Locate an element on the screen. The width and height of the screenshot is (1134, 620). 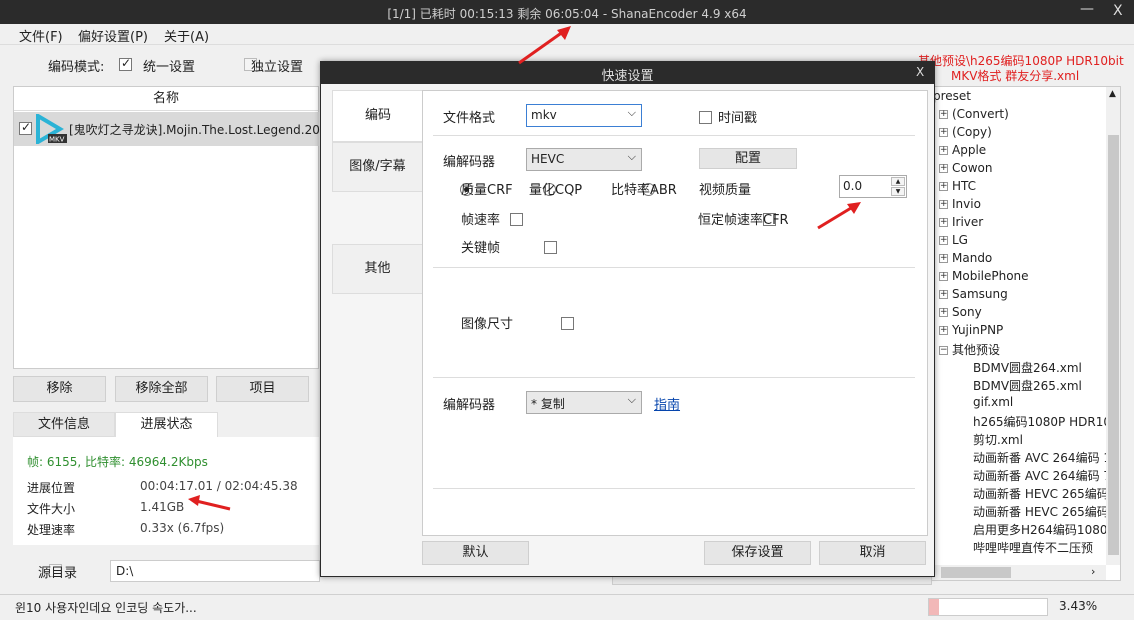
image-size-checkbox is located at coordinates (567, 323).